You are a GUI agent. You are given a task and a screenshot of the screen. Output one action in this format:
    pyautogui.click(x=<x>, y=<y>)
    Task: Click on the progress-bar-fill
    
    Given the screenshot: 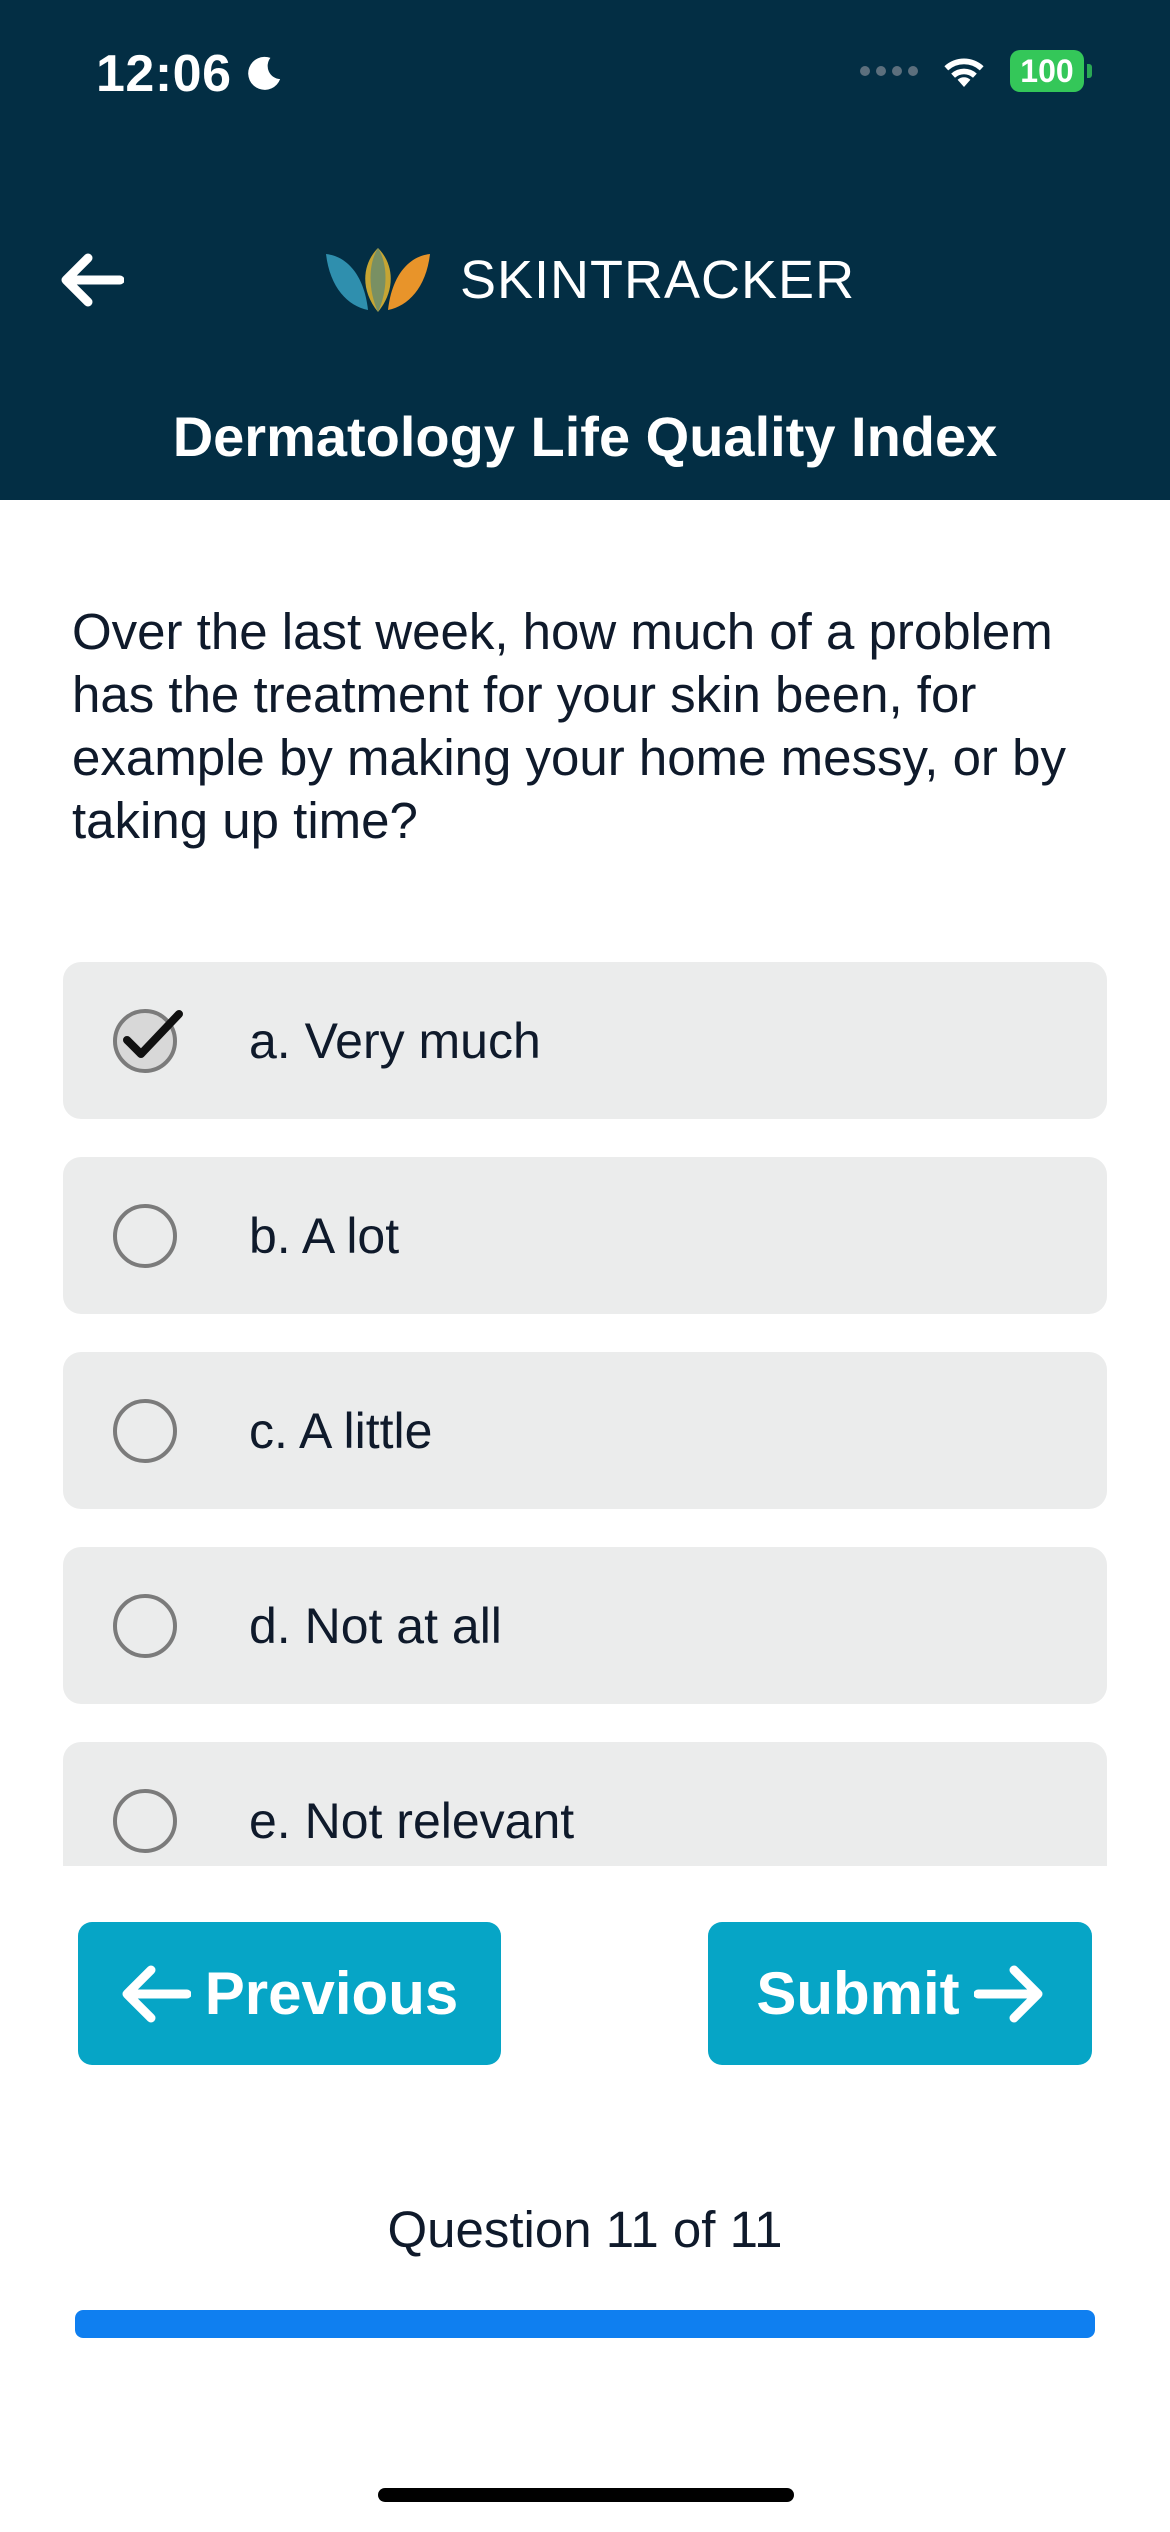 What is the action you would take?
    pyautogui.click(x=585, y=2324)
    